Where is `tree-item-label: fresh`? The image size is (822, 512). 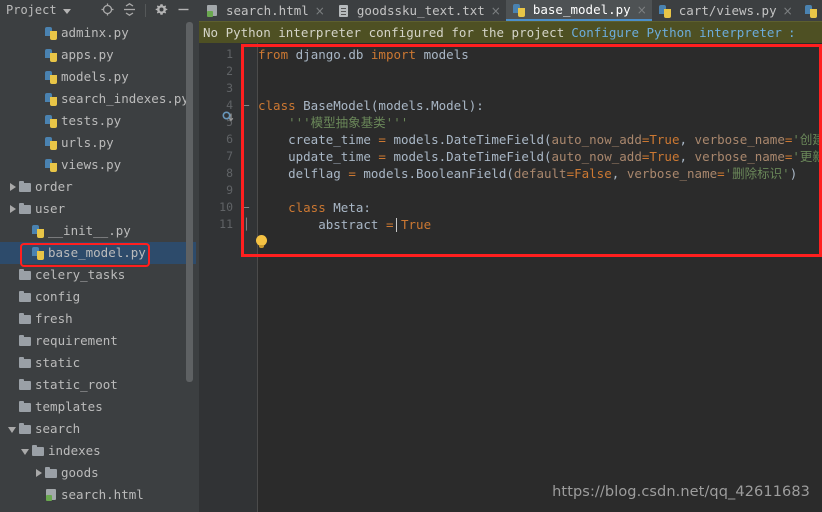
tree-item-label: fresh is located at coordinates (54, 318).